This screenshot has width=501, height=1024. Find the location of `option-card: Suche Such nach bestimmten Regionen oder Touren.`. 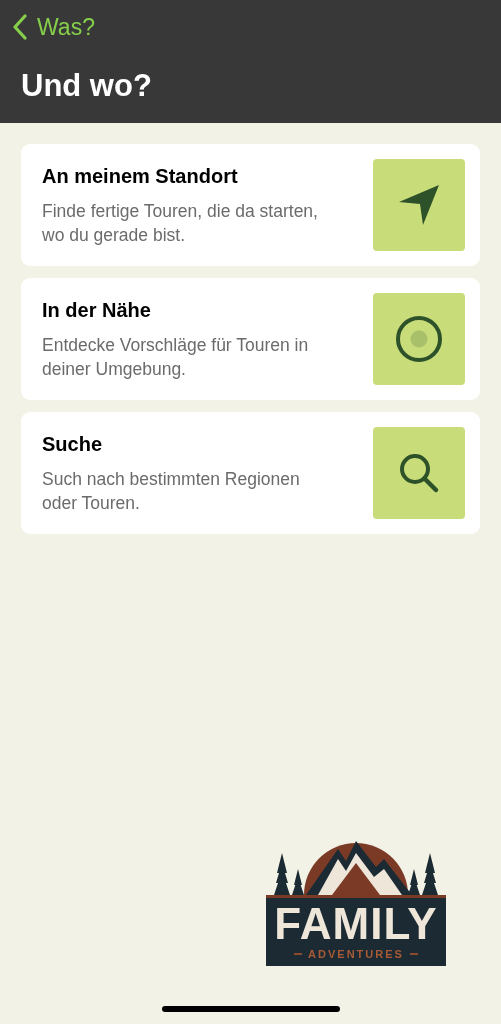

option-card: Suche Such nach bestimmten Regionen oder Touren. is located at coordinates (250, 473).